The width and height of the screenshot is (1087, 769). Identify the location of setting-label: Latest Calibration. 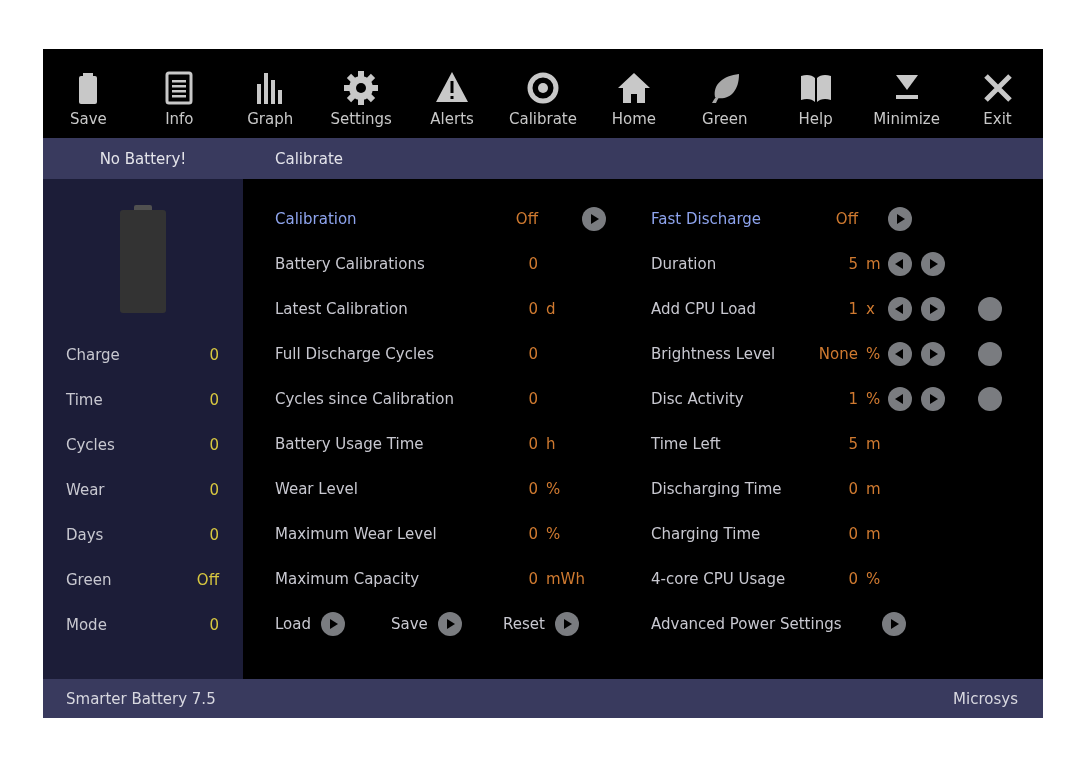
(342, 308).